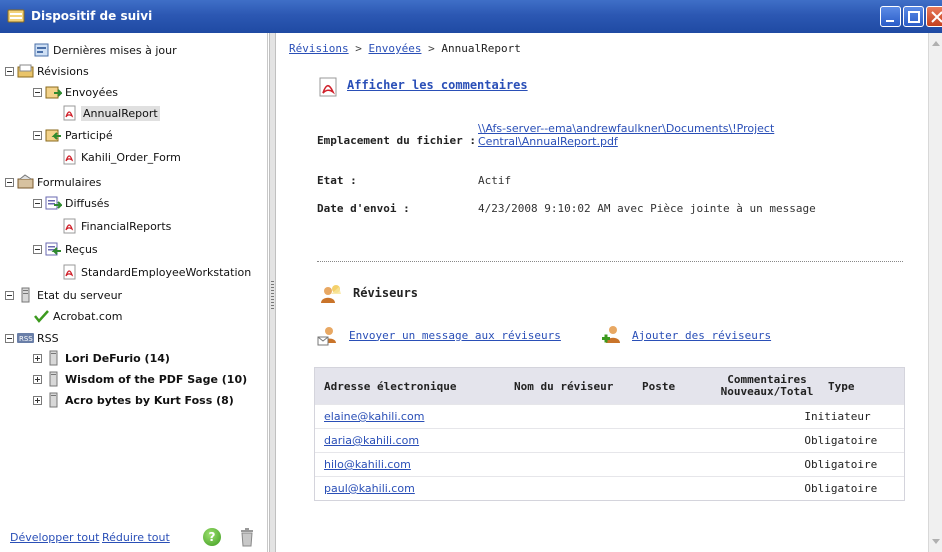  What do you see at coordinates (53, 92) in the screenshot?
I see `sent-folder-icon` at bounding box center [53, 92].